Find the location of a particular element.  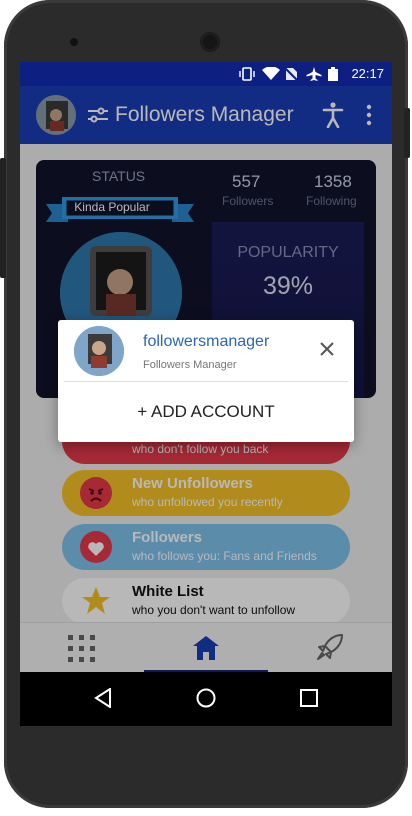

back-icon is located at coordinates (103, 698).